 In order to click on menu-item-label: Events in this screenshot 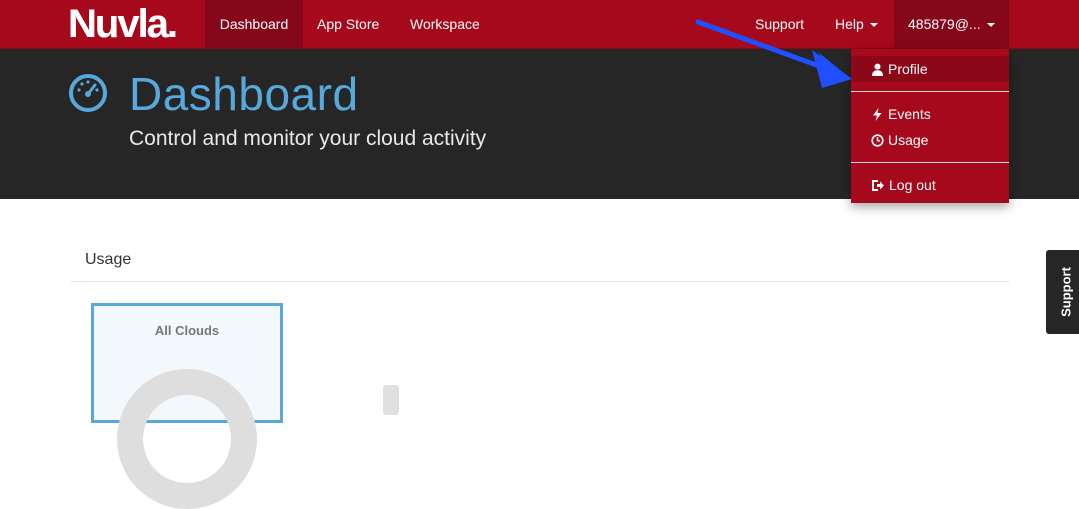, I will do `click(909, 114)`.